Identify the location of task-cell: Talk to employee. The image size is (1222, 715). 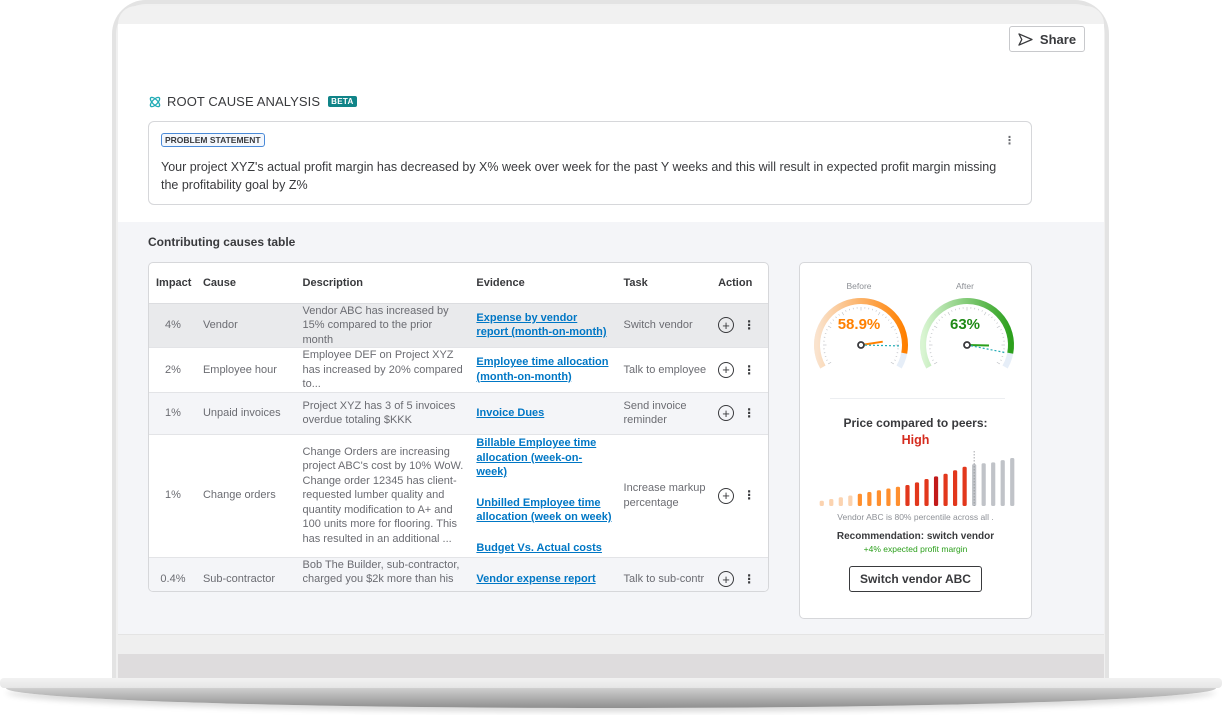
(665, 370).